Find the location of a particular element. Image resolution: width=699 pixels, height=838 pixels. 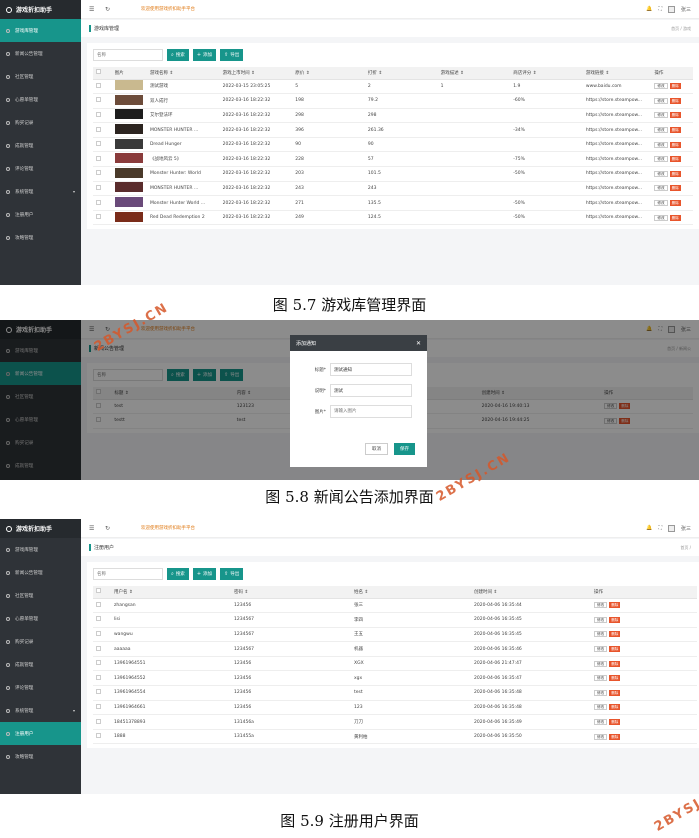

user-name: 张三 is located at coordinates (686, 9).